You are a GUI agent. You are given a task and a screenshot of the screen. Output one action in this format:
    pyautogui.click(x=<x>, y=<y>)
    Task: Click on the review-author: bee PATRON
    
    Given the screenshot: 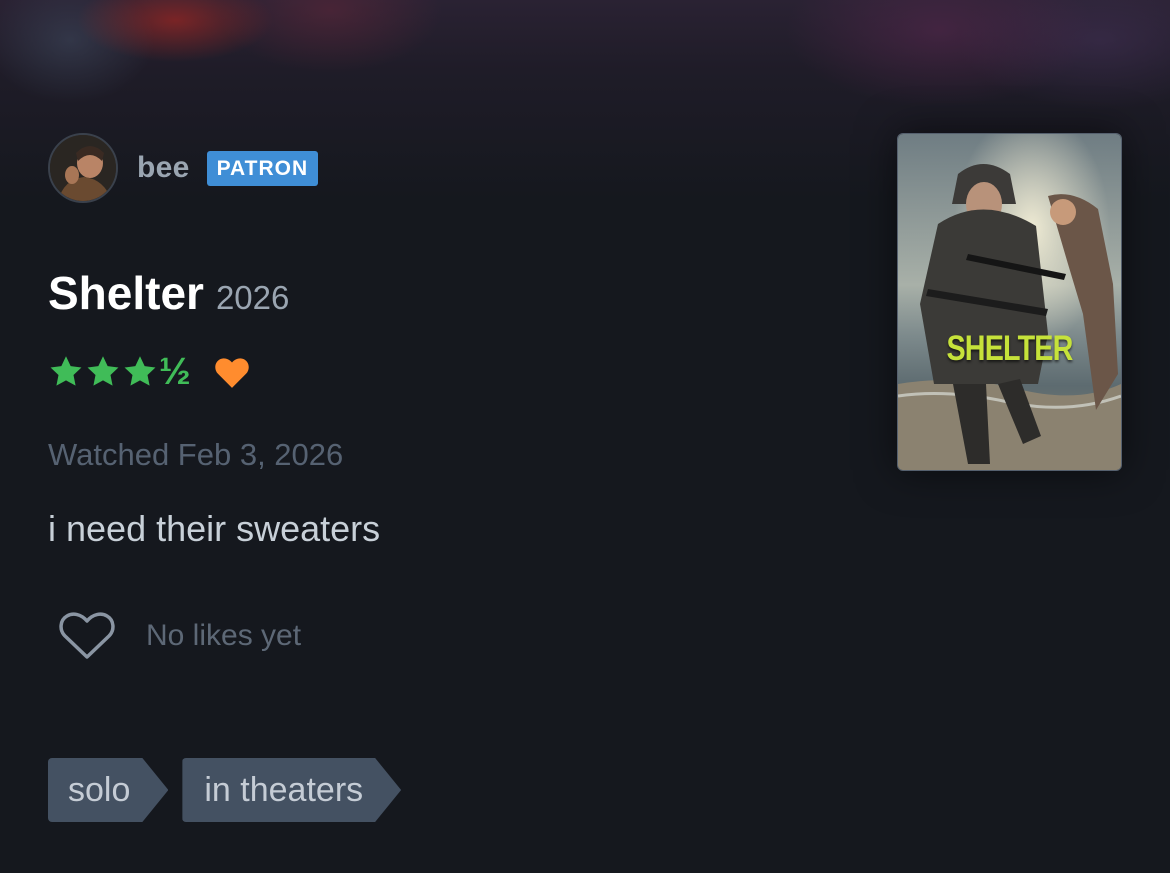 What is the action you would take?
    pyautogui.click(x=183, y=168)
    